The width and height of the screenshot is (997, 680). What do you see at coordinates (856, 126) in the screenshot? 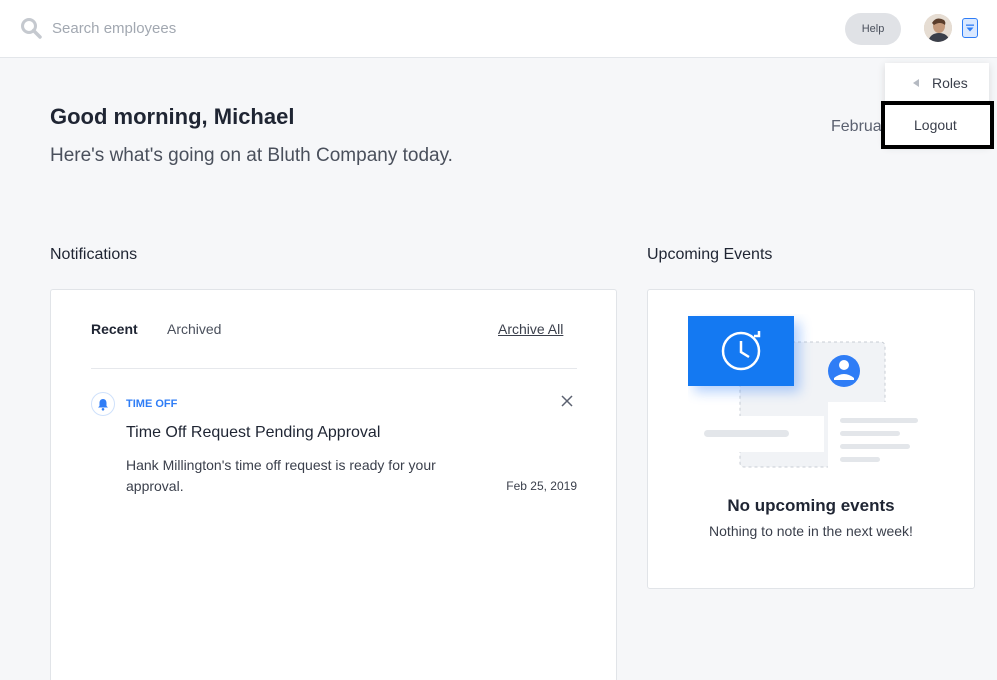
I see `date-text: Februa` at bounding box center [856, 126].